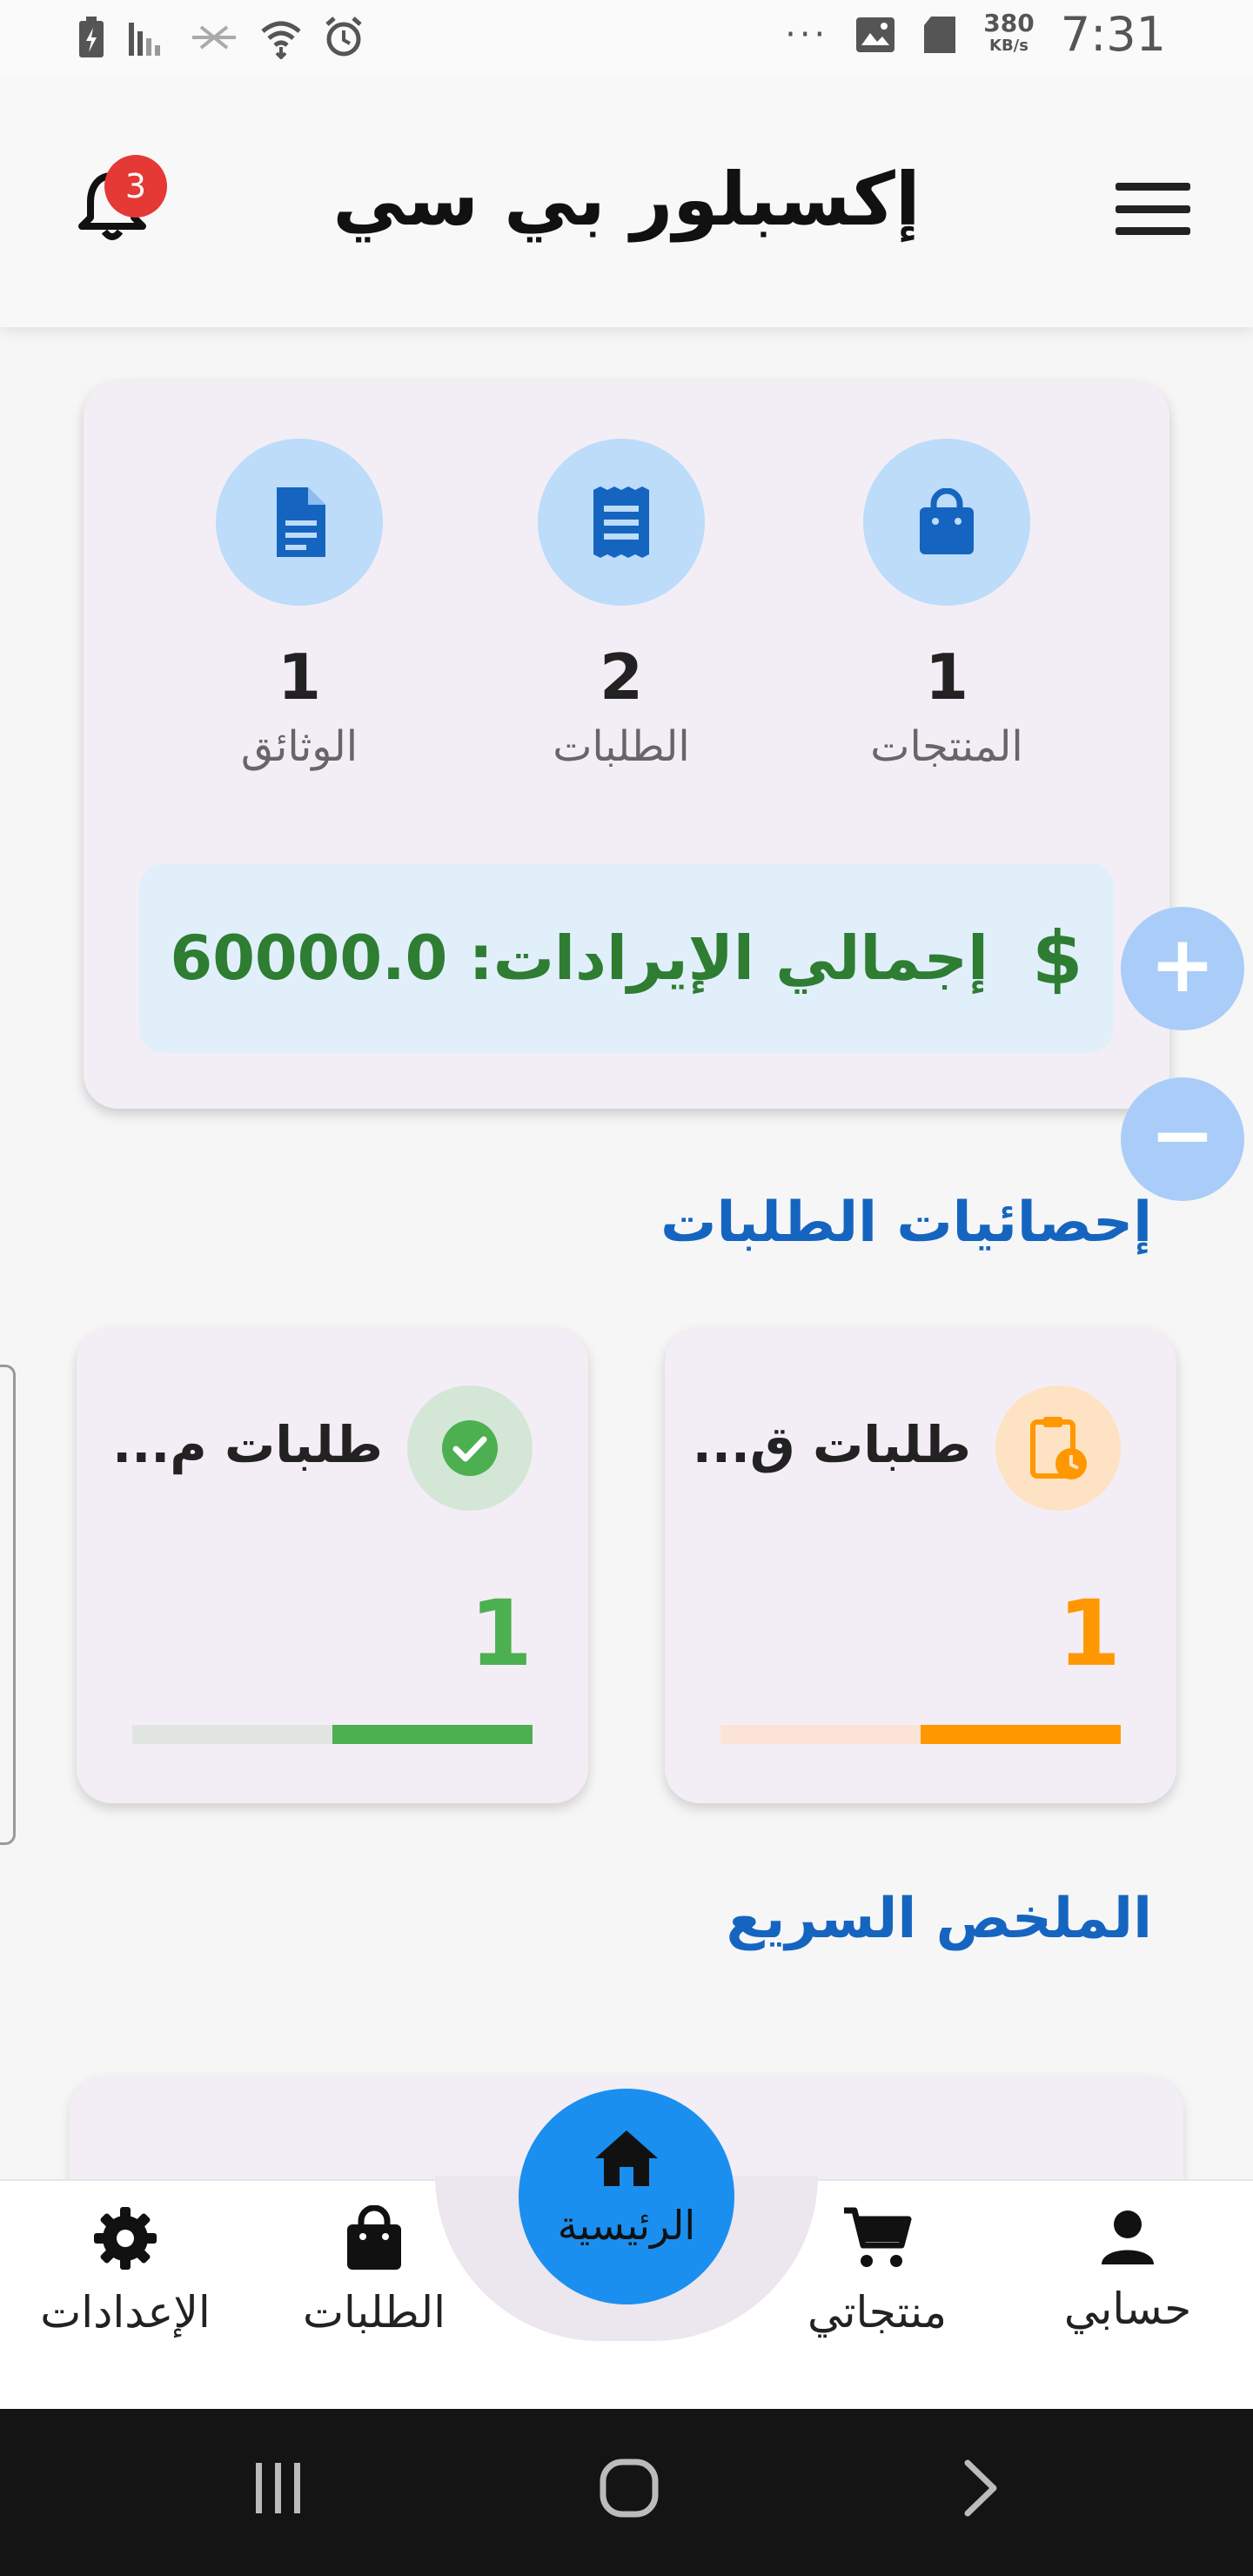 The width and height of the screenshot is (1253, 2576). Describe the element at coordinates (299, 747) in the screenshot. I see `stat-documents-label: الوثائق` at that location.